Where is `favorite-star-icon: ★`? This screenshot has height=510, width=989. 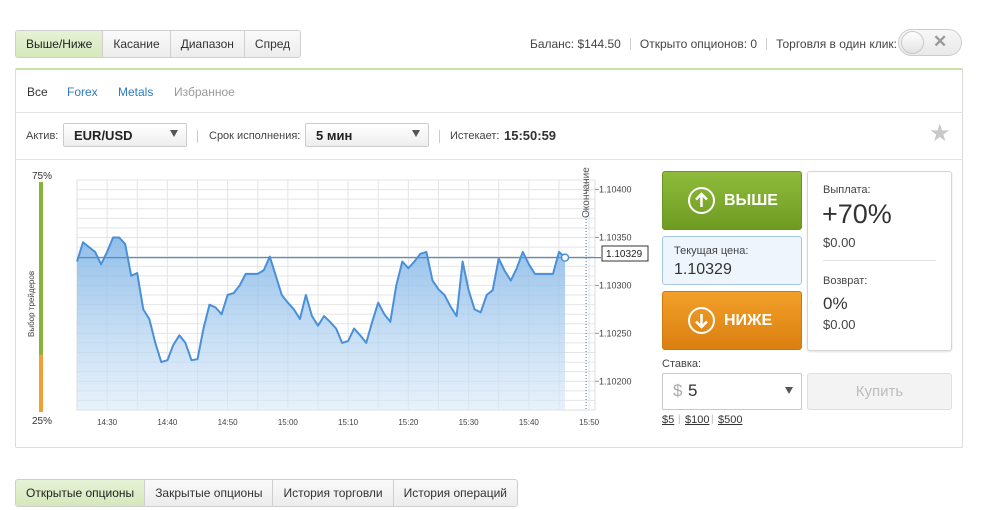
favorite-star-icon: ★ is located at coordinates (940, 134).